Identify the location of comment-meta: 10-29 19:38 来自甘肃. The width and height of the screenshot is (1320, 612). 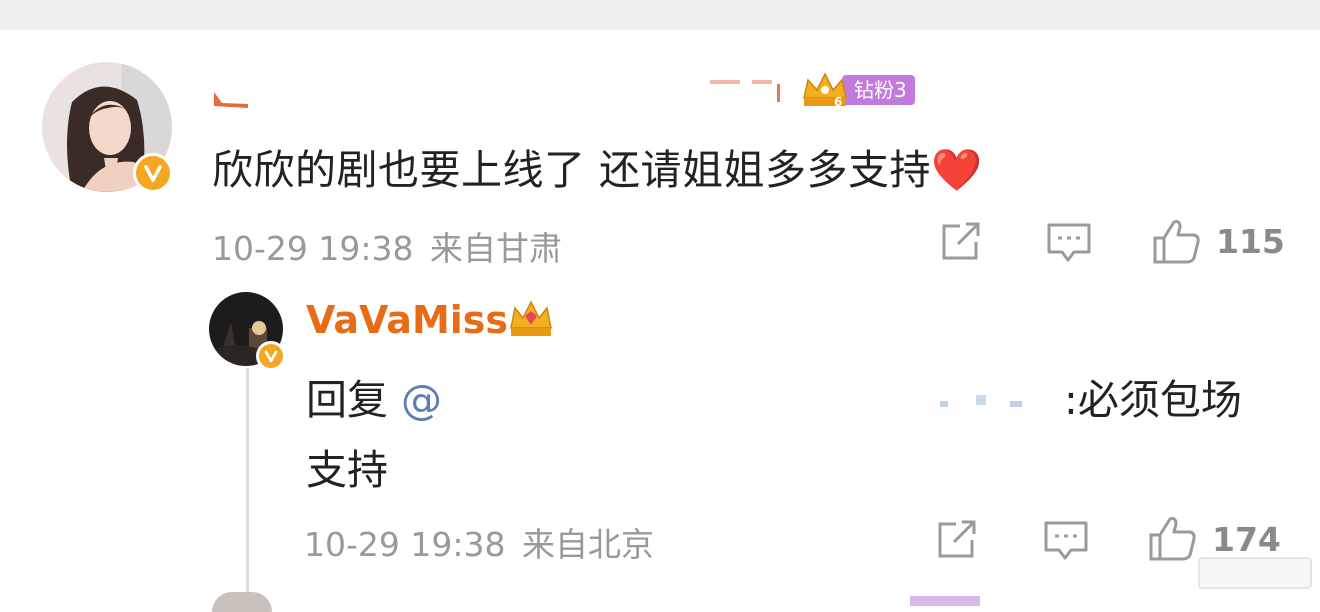
(387, 246).